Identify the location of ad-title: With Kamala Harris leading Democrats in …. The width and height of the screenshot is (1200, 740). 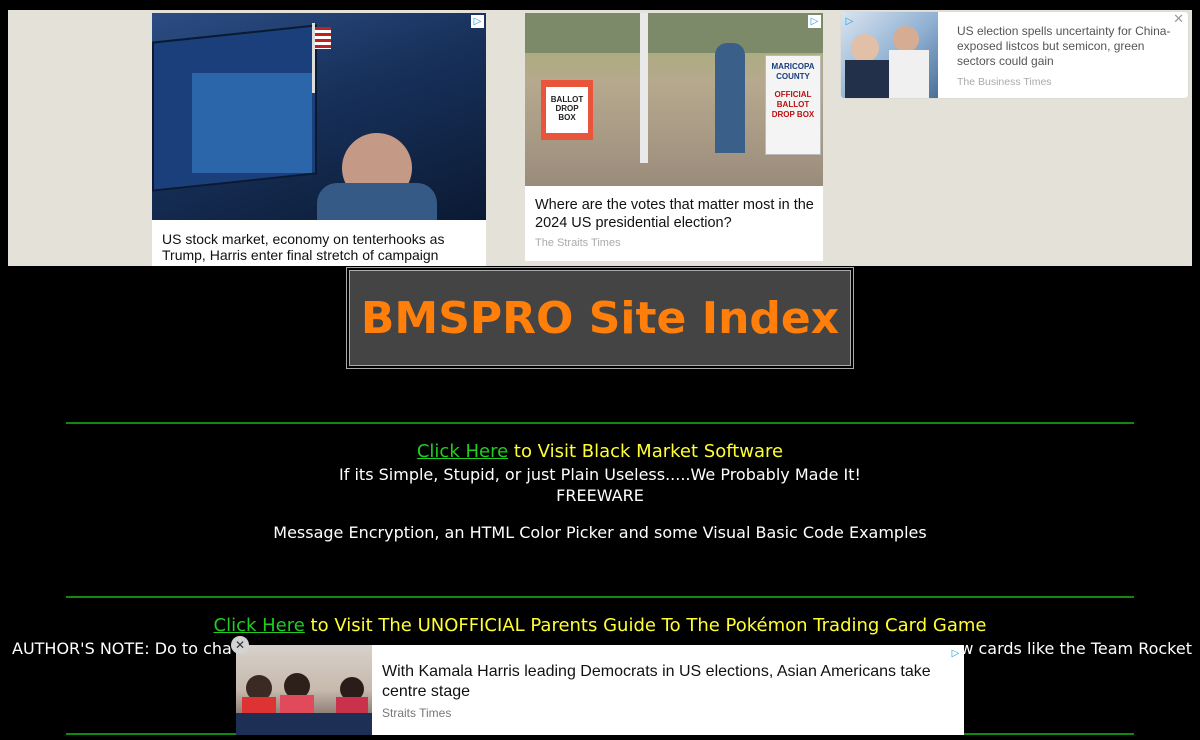
(667, 682).